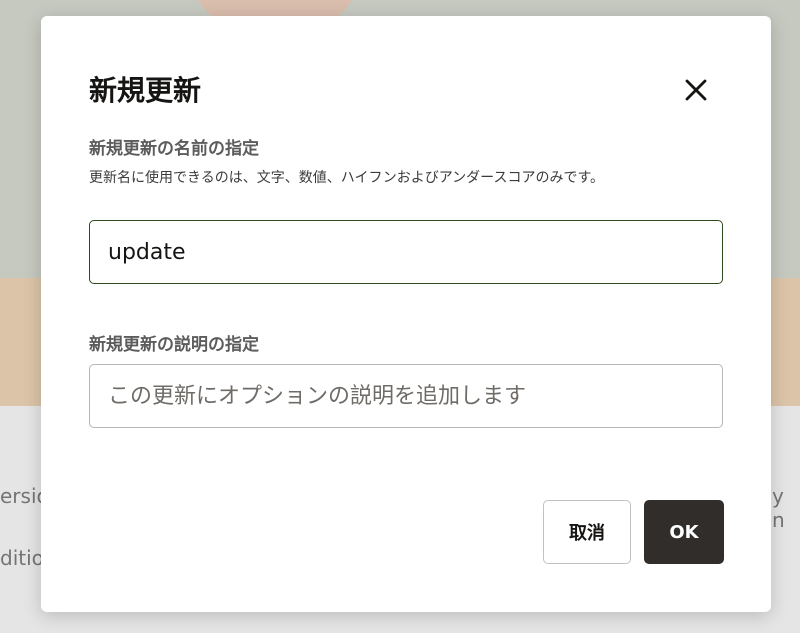 The image size is (800, 633). What do you see at coordinates (684, 532) in the screenshot?
I see `ok-button: OK` at bounding box center [684, 532].